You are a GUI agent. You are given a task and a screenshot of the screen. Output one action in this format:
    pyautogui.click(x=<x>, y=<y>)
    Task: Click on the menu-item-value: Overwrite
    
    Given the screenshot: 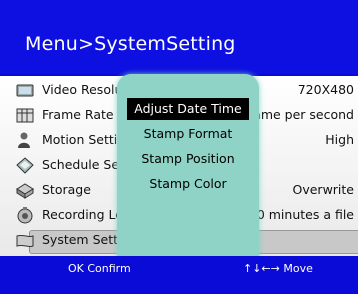 What is the action you would take?
    pyautogui.click(x=323, y=189)
    